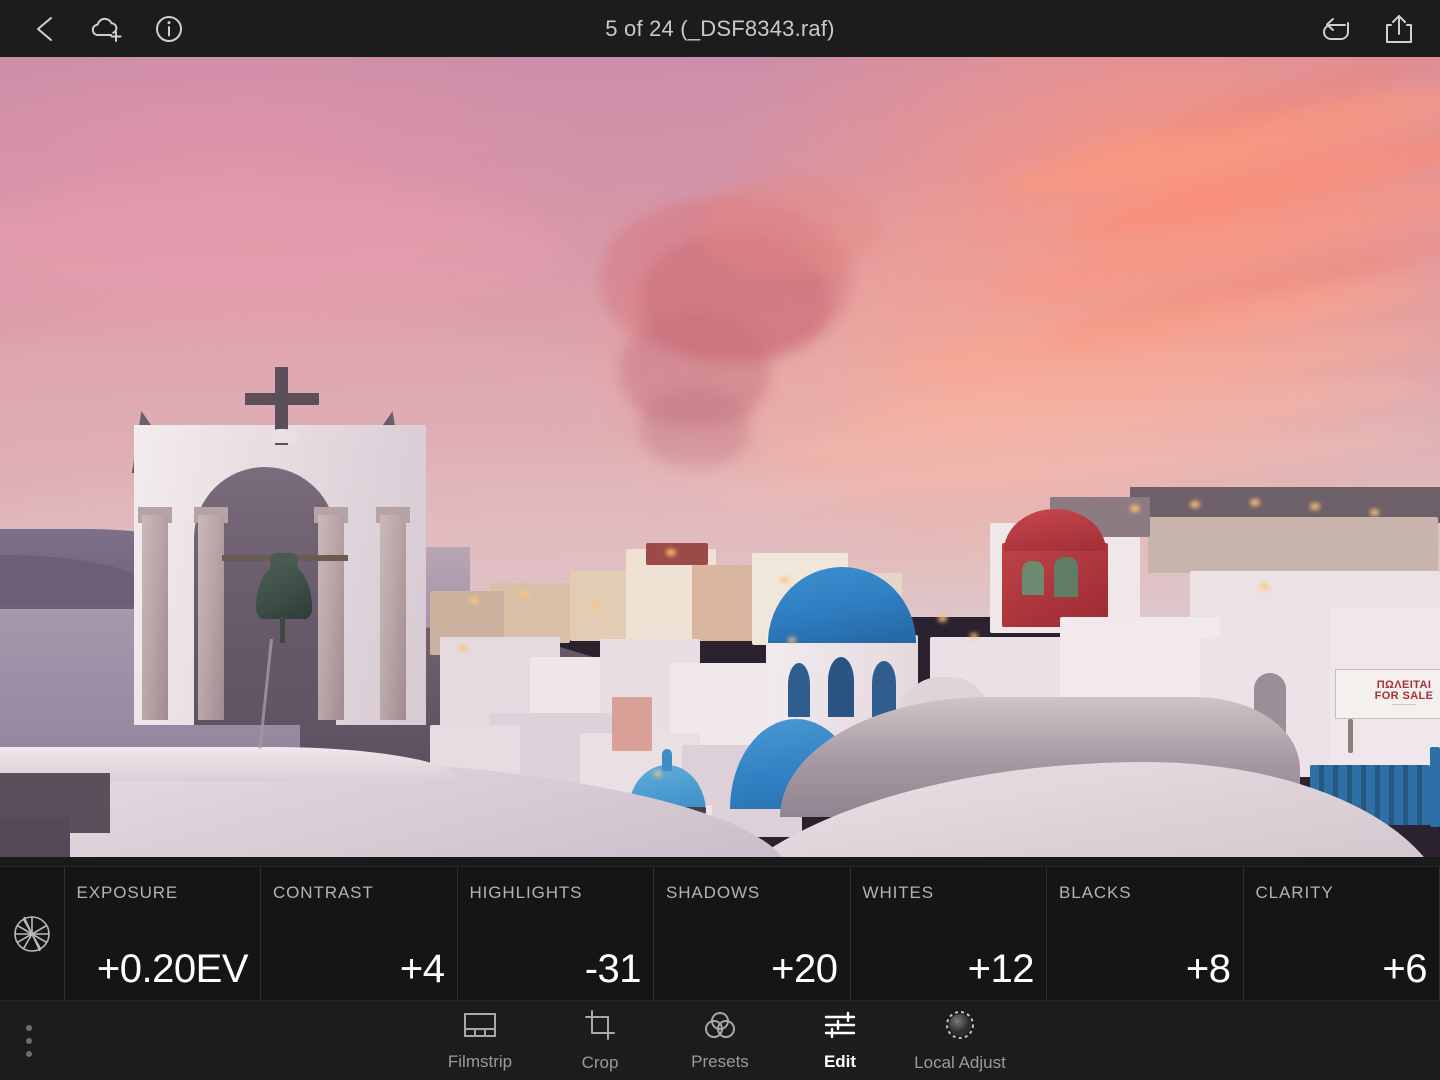  I want to click on top-bar-left-actions, so click(100, 28).